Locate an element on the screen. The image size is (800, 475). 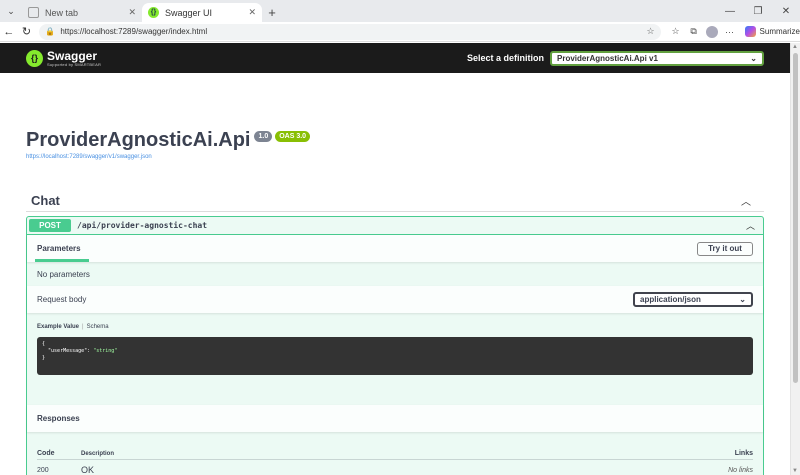
scrollbar-thumb is located at coordinates (795, 218).